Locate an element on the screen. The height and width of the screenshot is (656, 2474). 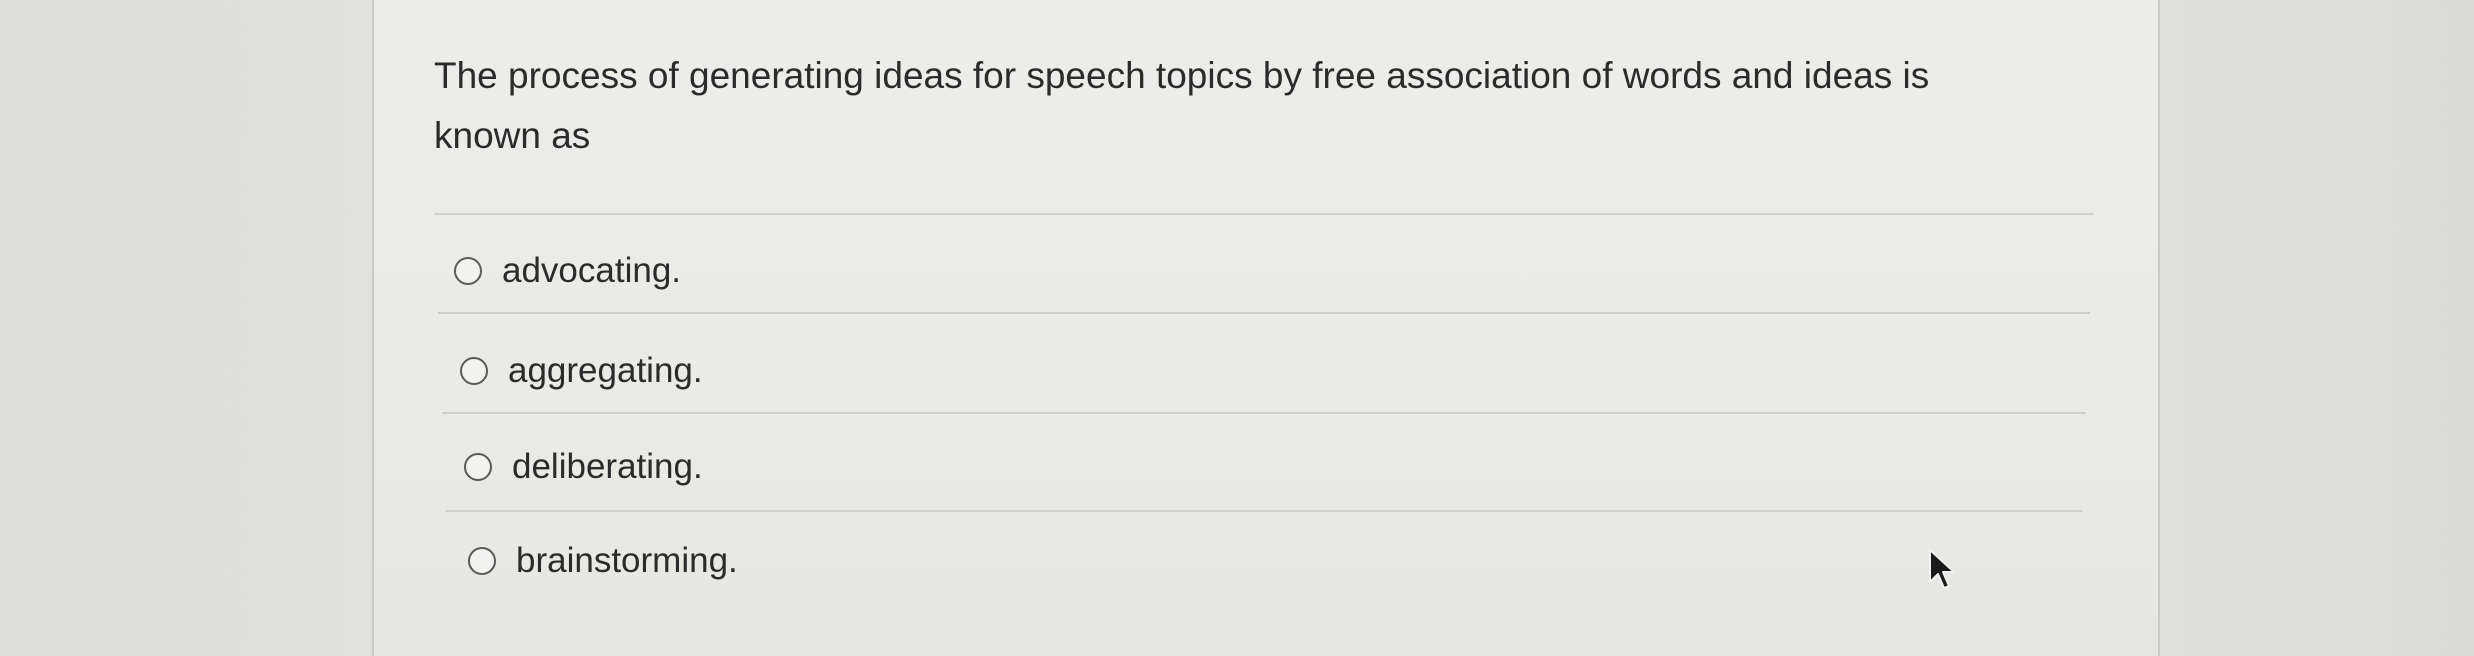
answer-option-advocating: advocating. is located at coordinates (567, 271).